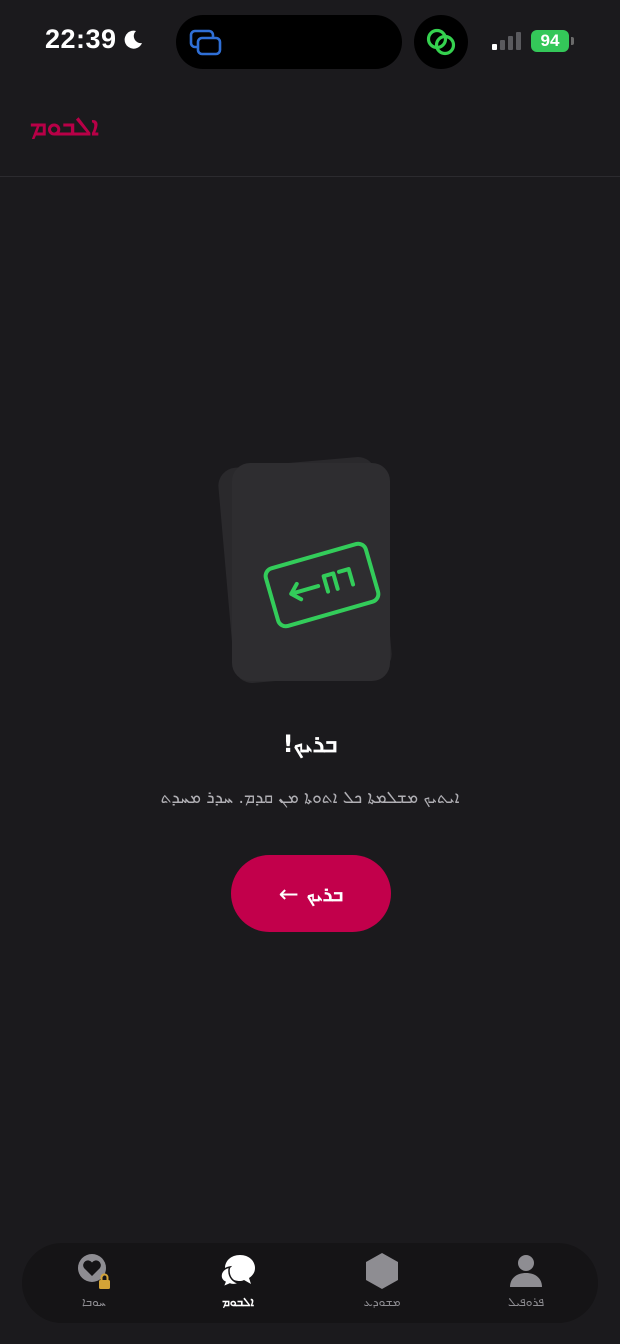 The image size is (620, 1344). What do you see at coordinates (382, 1302) in the screenshot?
I see `tab-label: ܡܫܘܕܥ` at bounding box center [382, 1302].